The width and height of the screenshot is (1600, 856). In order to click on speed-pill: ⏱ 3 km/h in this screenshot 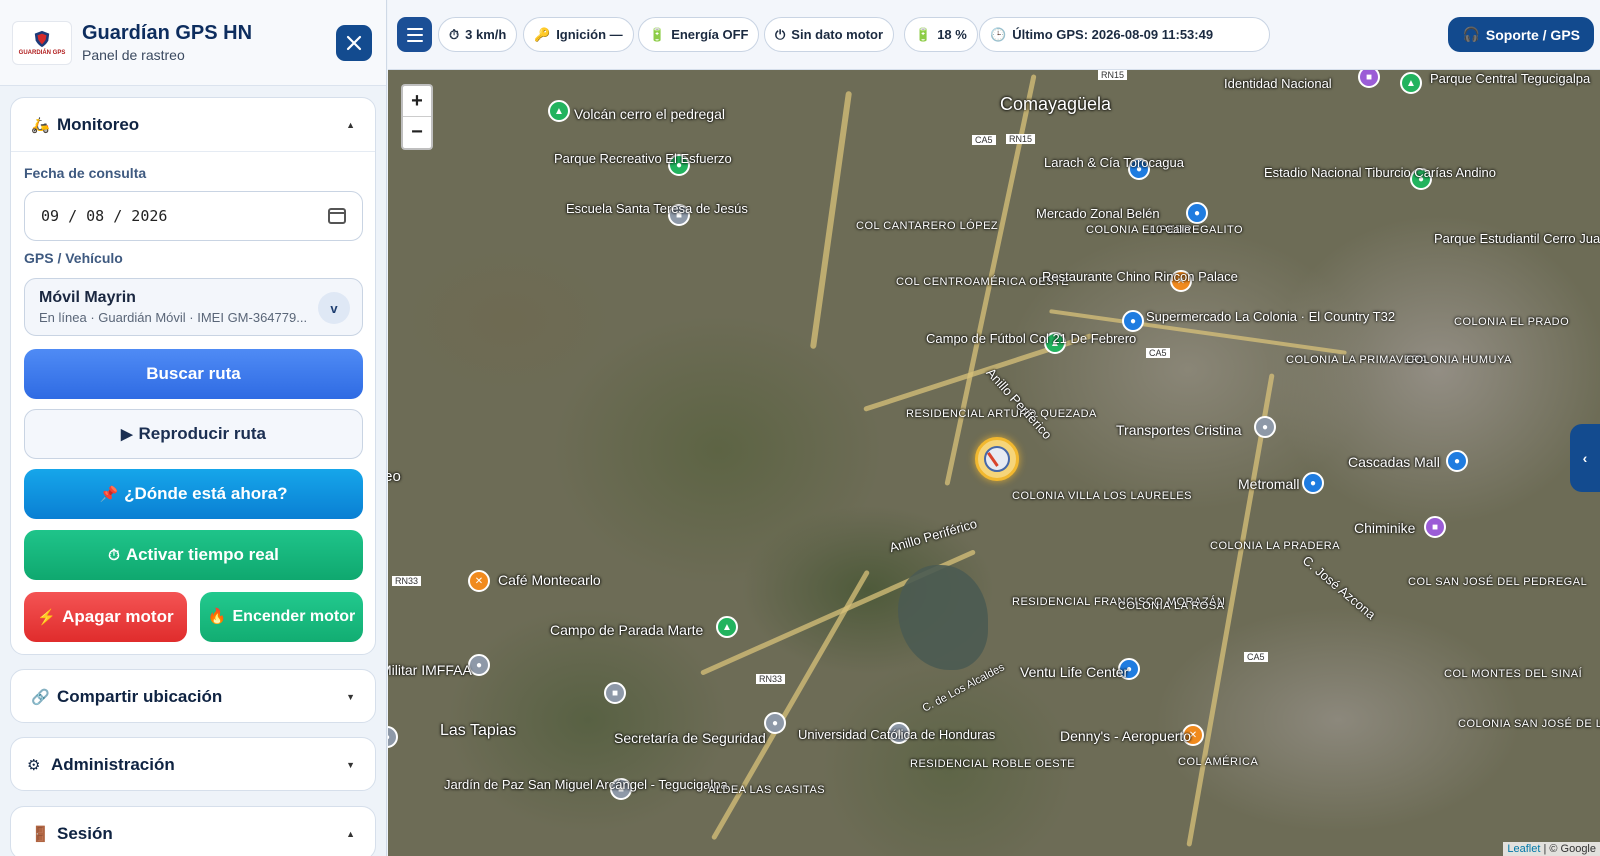, I will do `click(478, 34)`.